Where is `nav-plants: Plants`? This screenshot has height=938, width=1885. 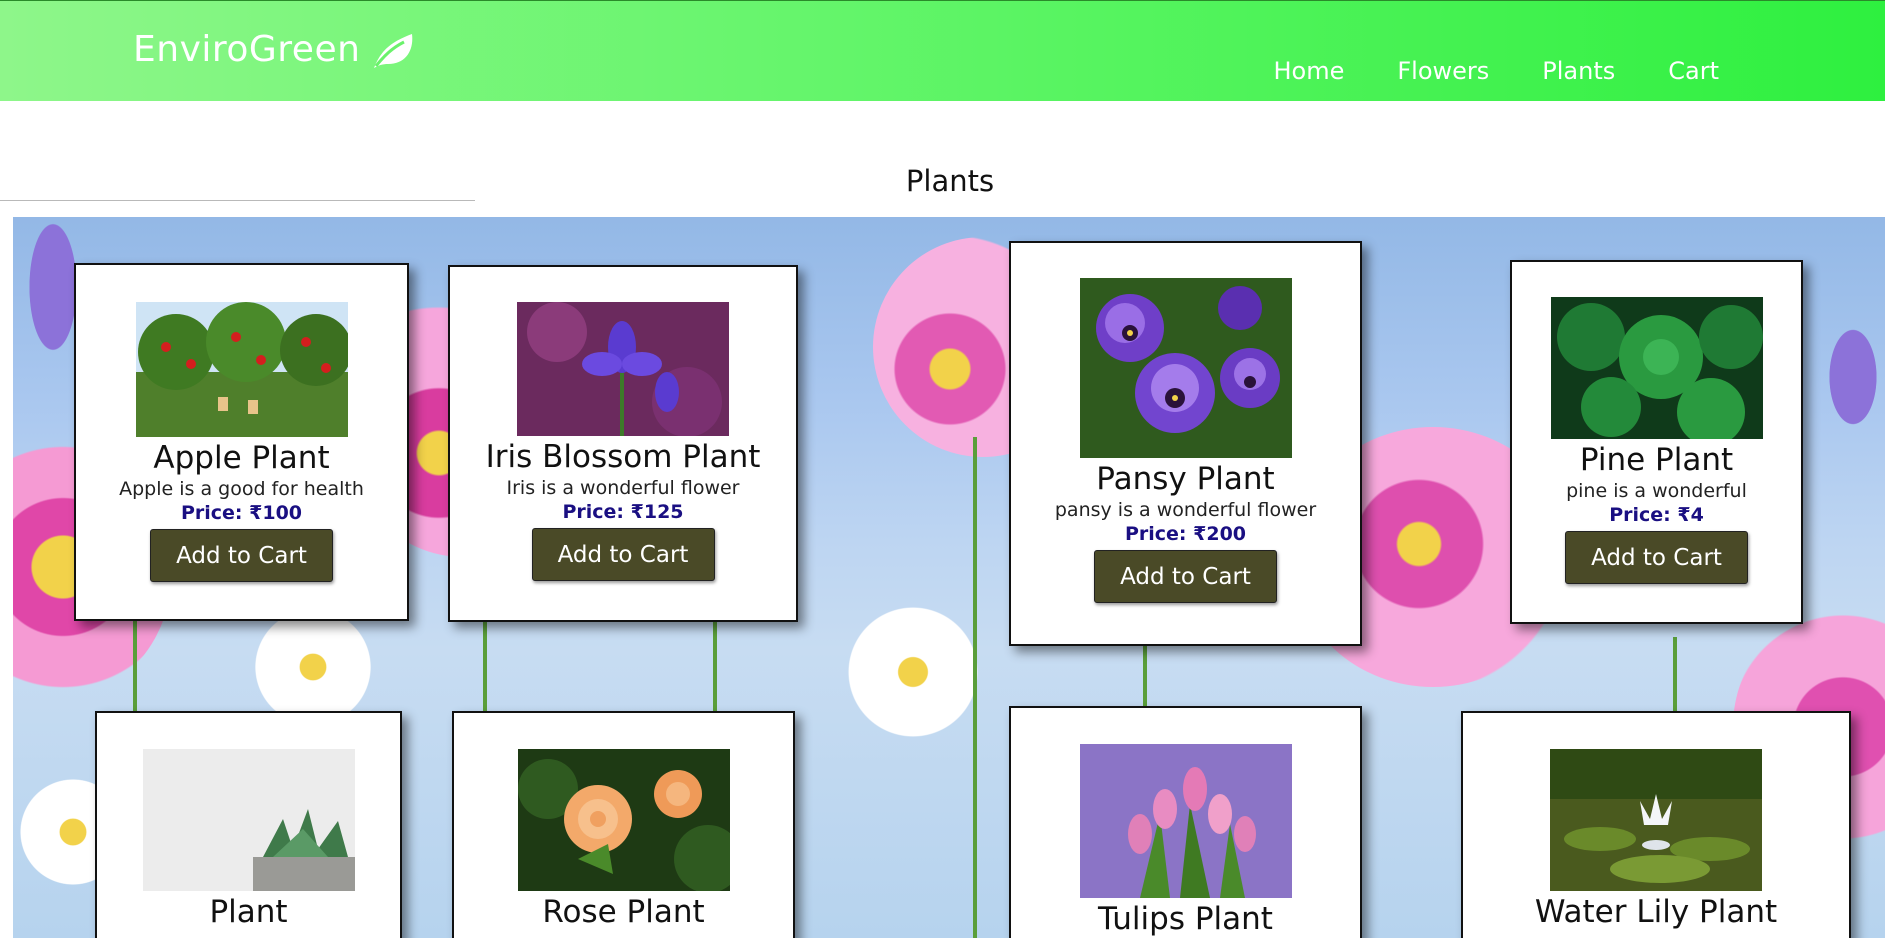
nav-plants: Plants is located at coordinates (1578, 71).